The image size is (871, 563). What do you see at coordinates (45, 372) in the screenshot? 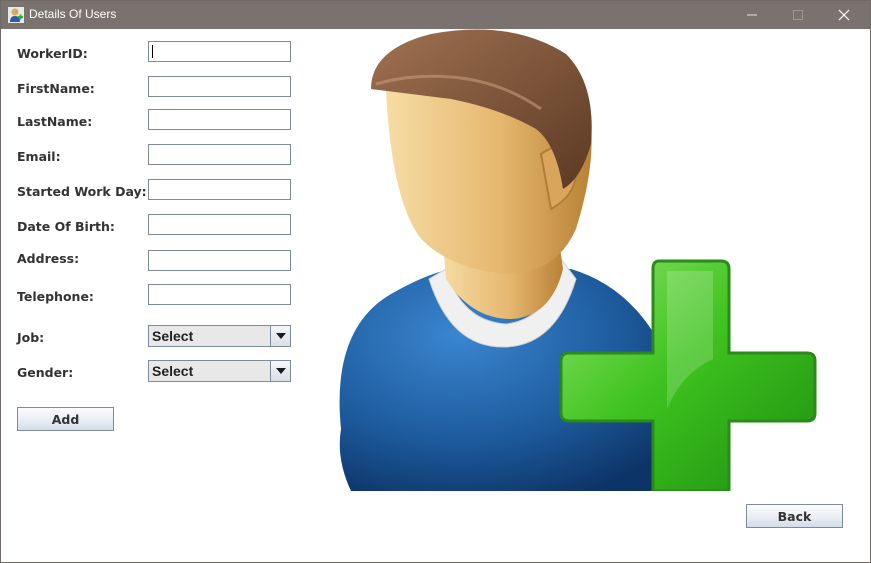
I see `gender-label: Gender:` at bounding box center [45, 372].